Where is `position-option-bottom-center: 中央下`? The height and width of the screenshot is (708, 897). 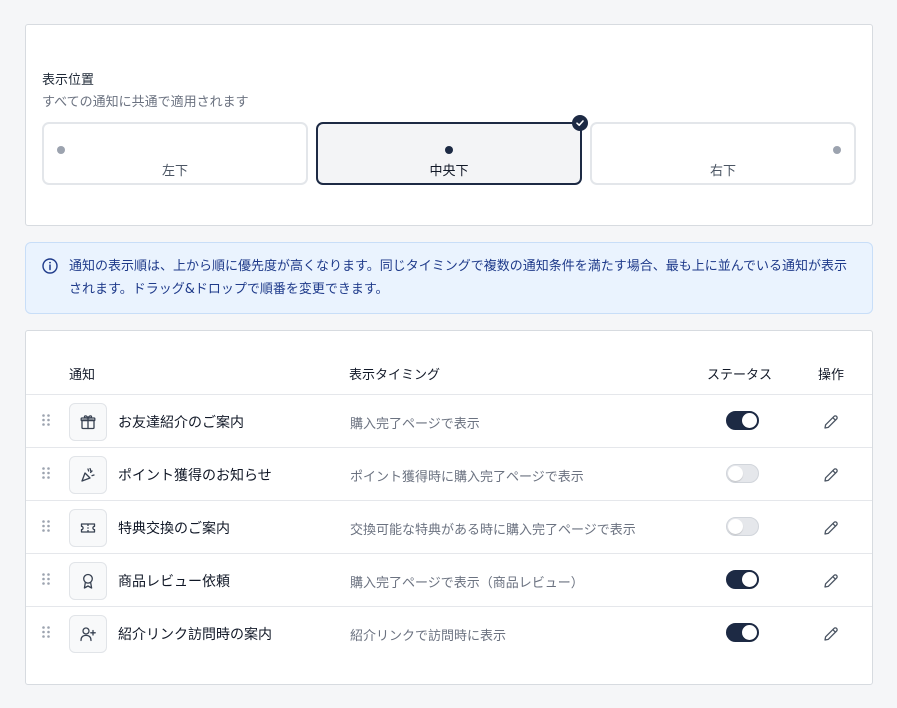 position-option-bottom-center: 中央下 is located at coordinates (452, 150).